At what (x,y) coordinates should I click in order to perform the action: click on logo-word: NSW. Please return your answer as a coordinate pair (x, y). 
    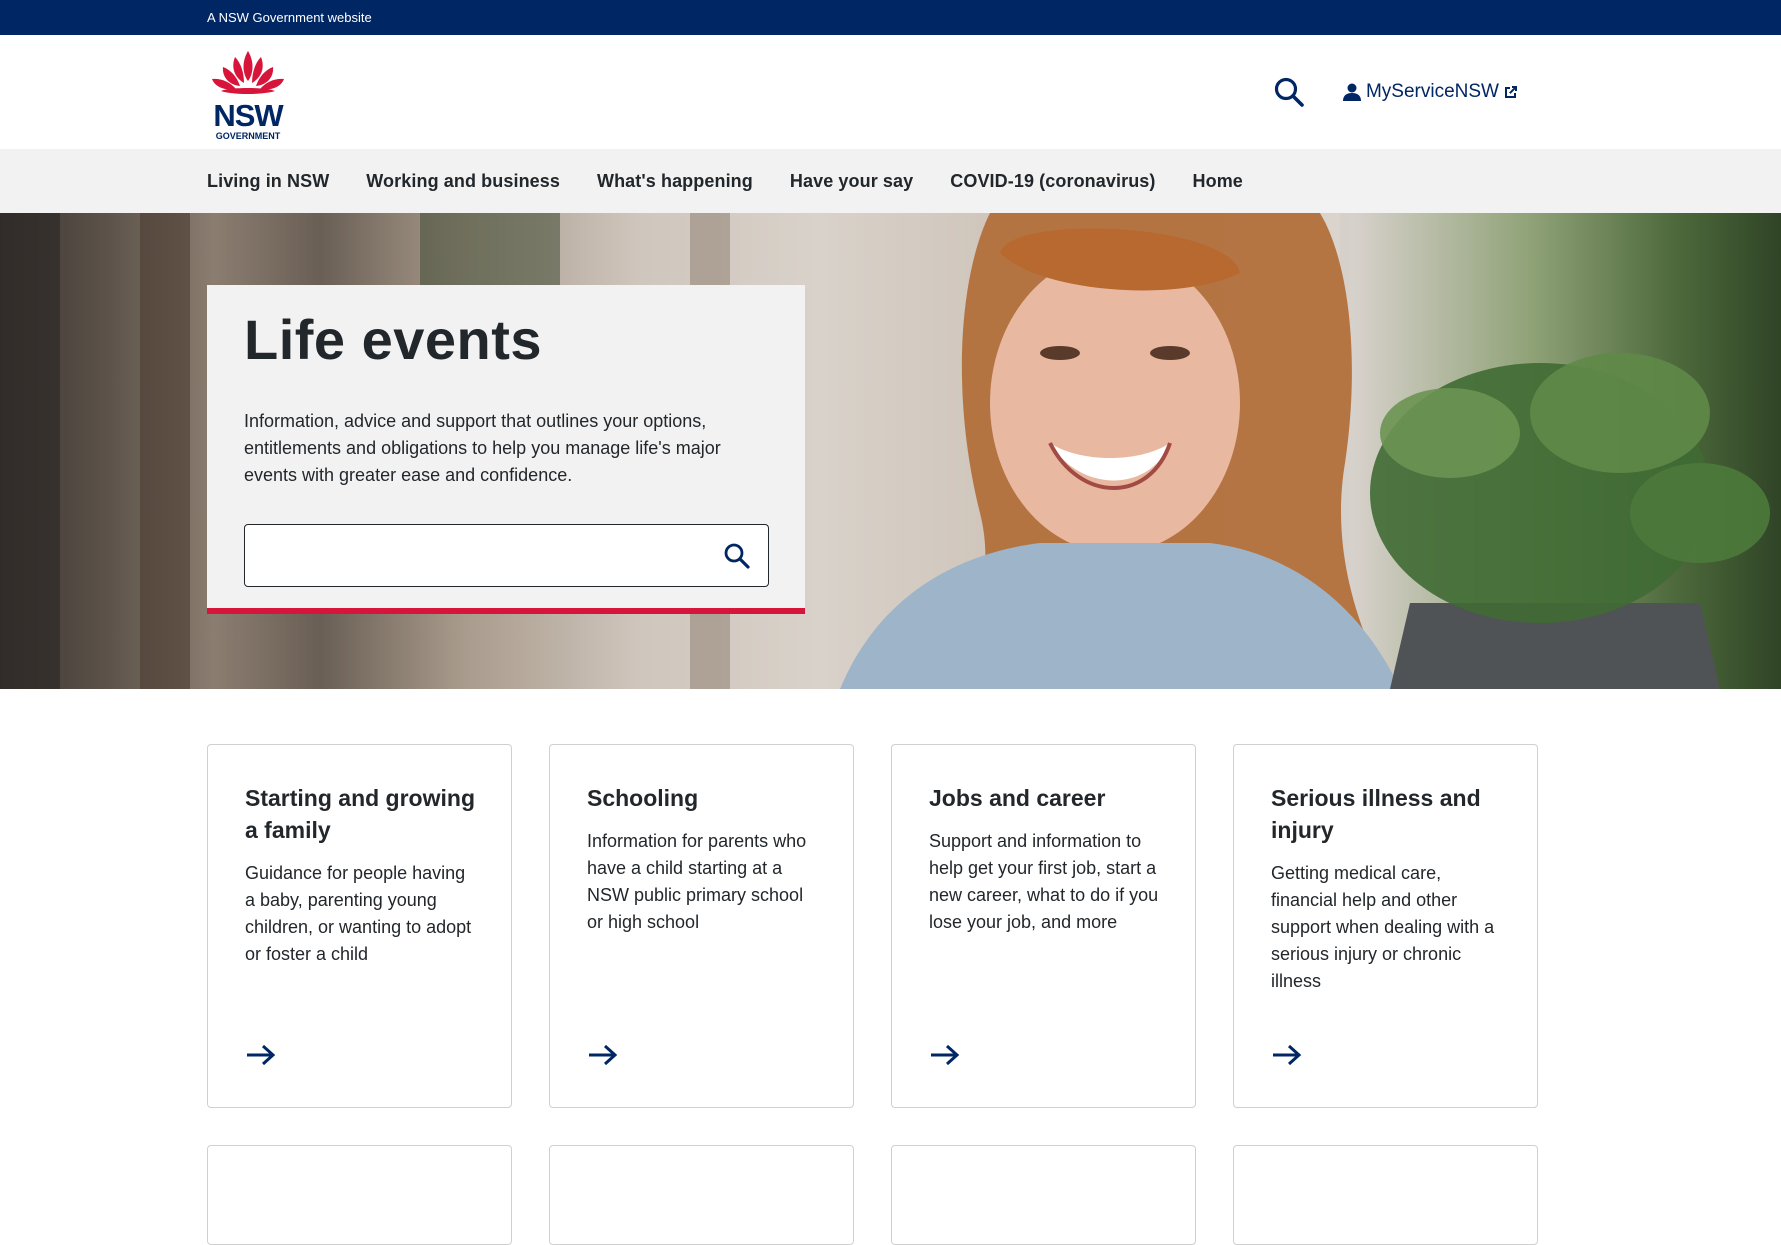
    Looking at the image, I should click on (248, 115).